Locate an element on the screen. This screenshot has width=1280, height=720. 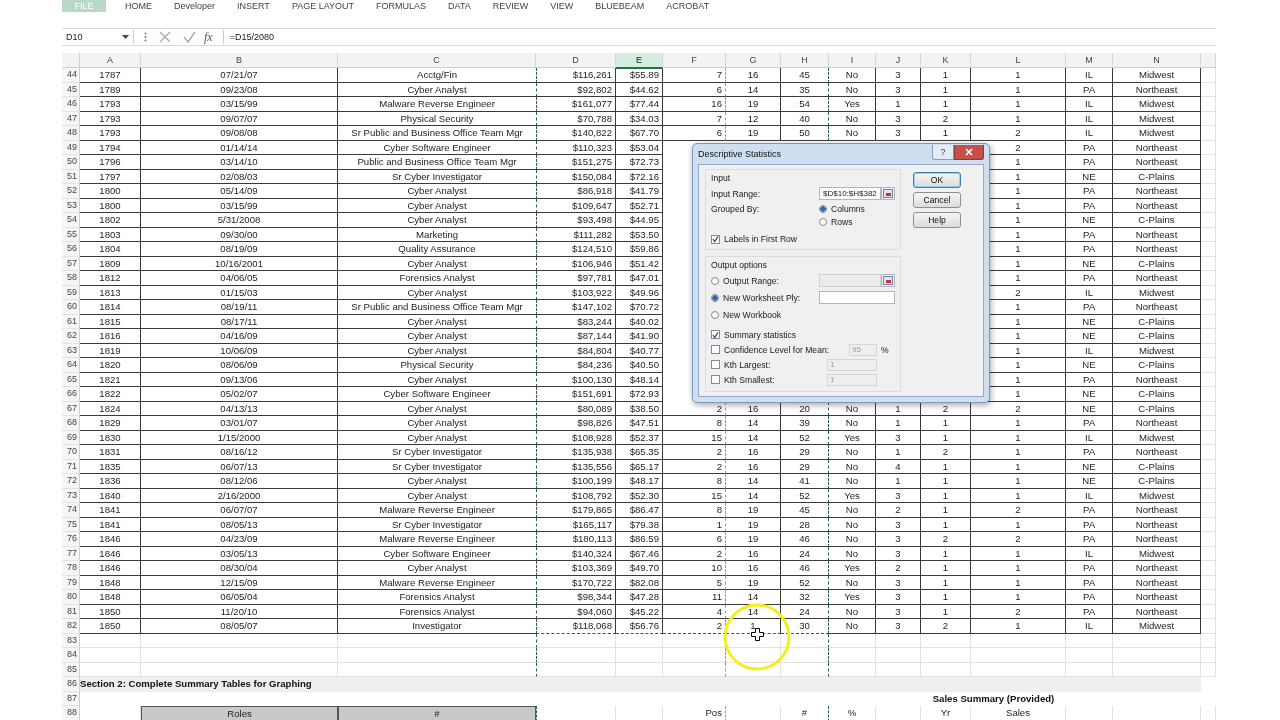
row-number: 80 is located at coordinates (71, 597).